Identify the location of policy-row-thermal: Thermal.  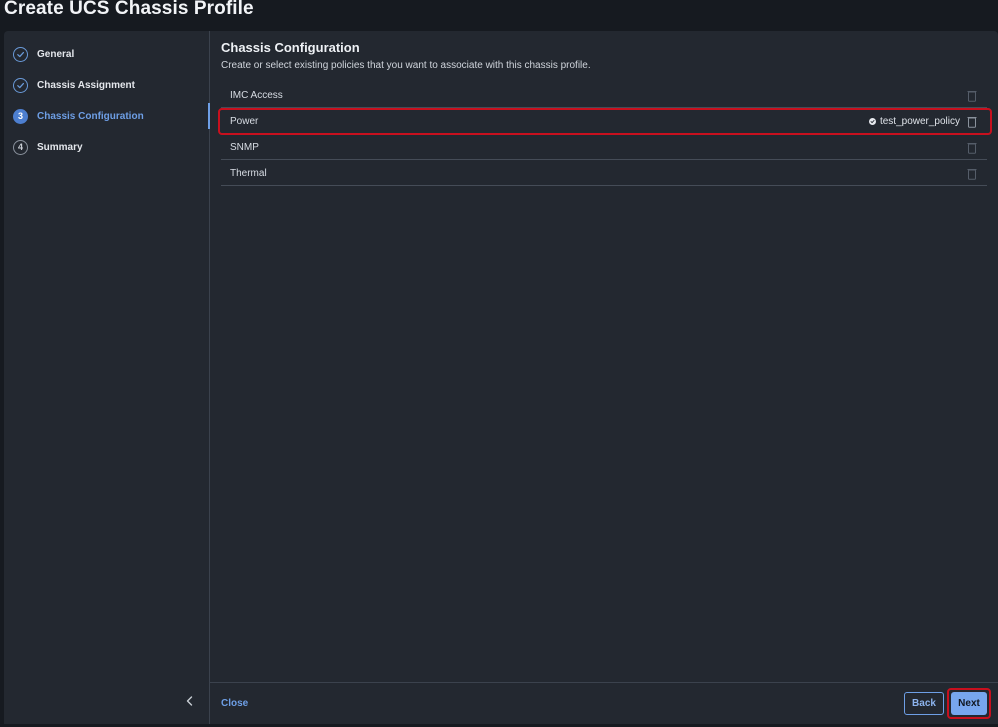
(604, 173).